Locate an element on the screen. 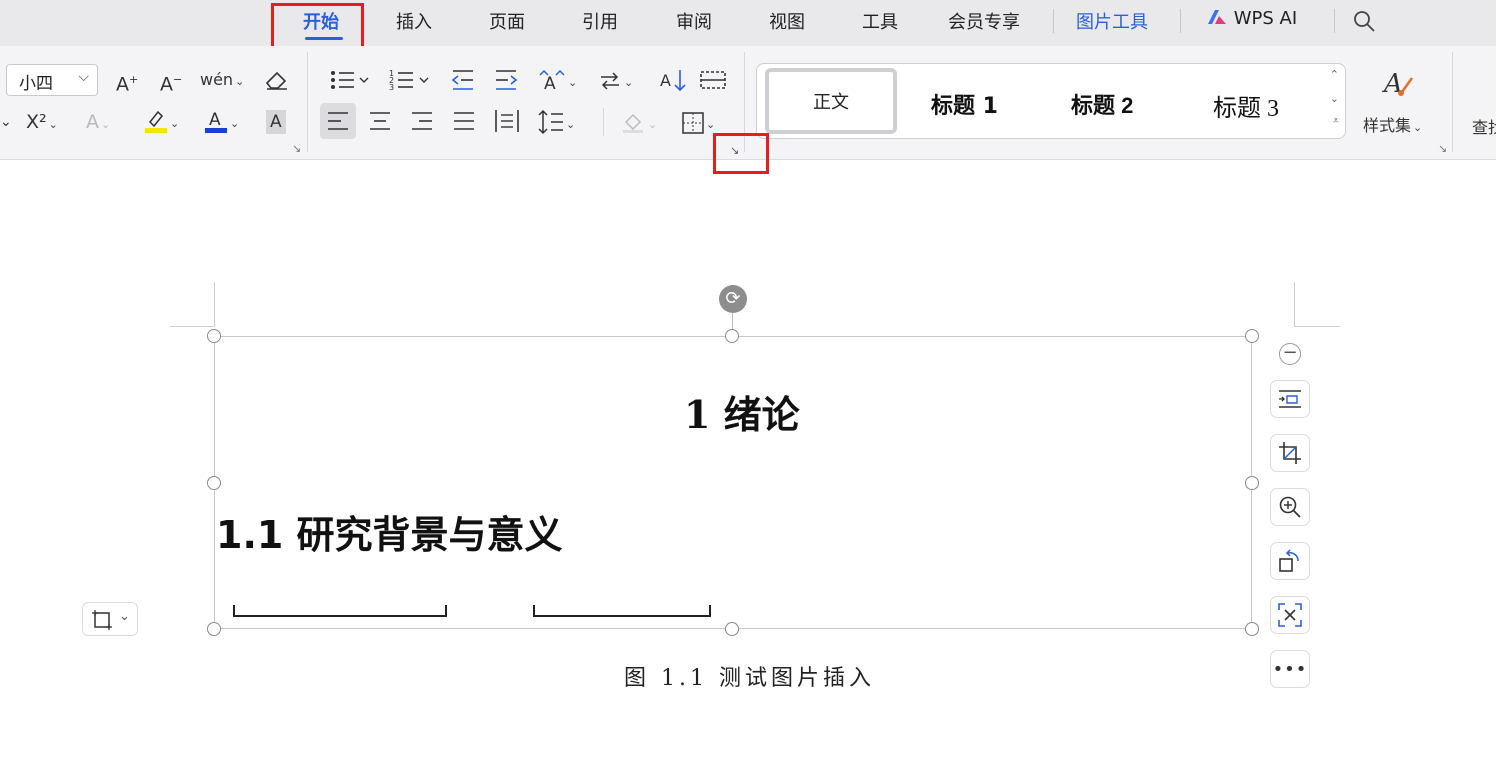  tab-insert: 插入 is located at coordinates (414, 21).